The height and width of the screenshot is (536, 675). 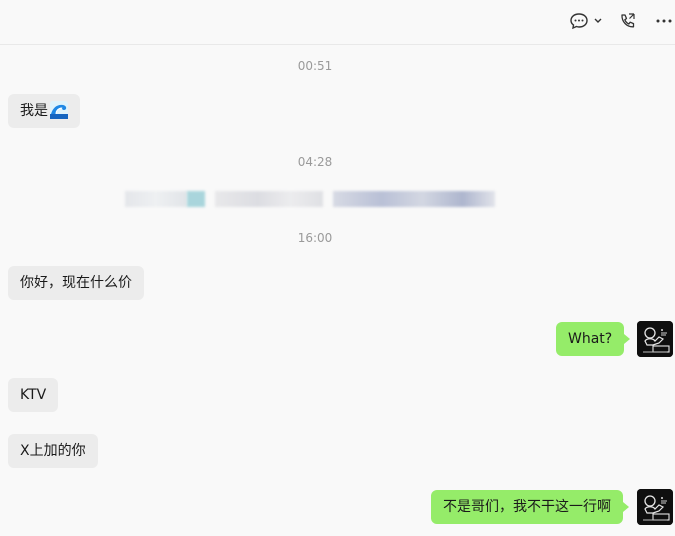 I want to click on wave-emoji-icon, so click(x=59, y=108).